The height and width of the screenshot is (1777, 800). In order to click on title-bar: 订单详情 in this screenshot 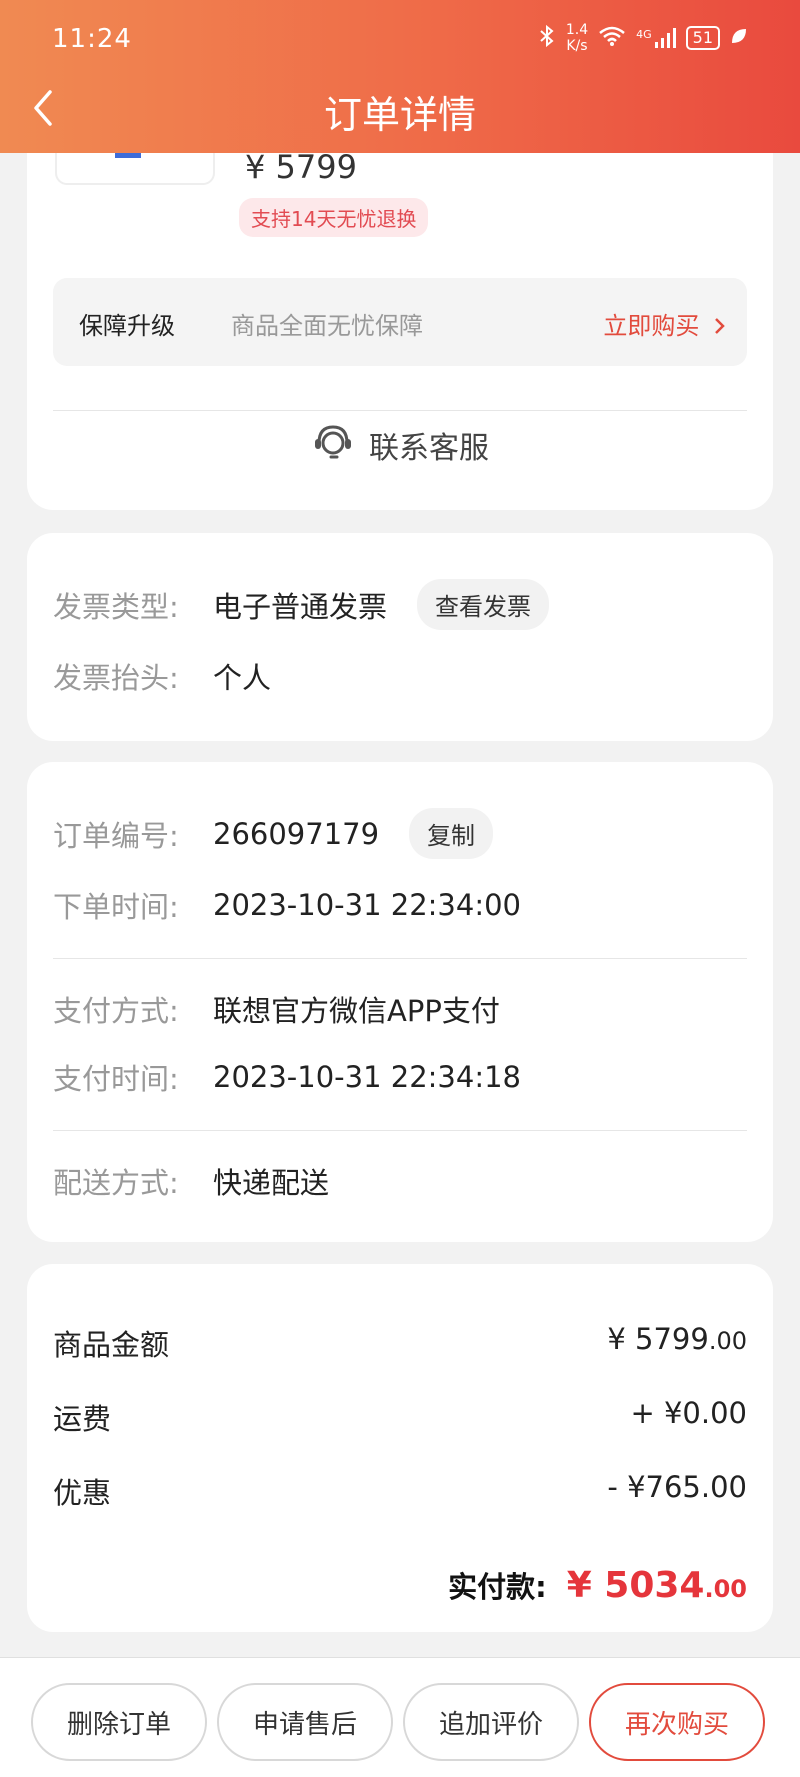, I will do `click(400, 108)`.